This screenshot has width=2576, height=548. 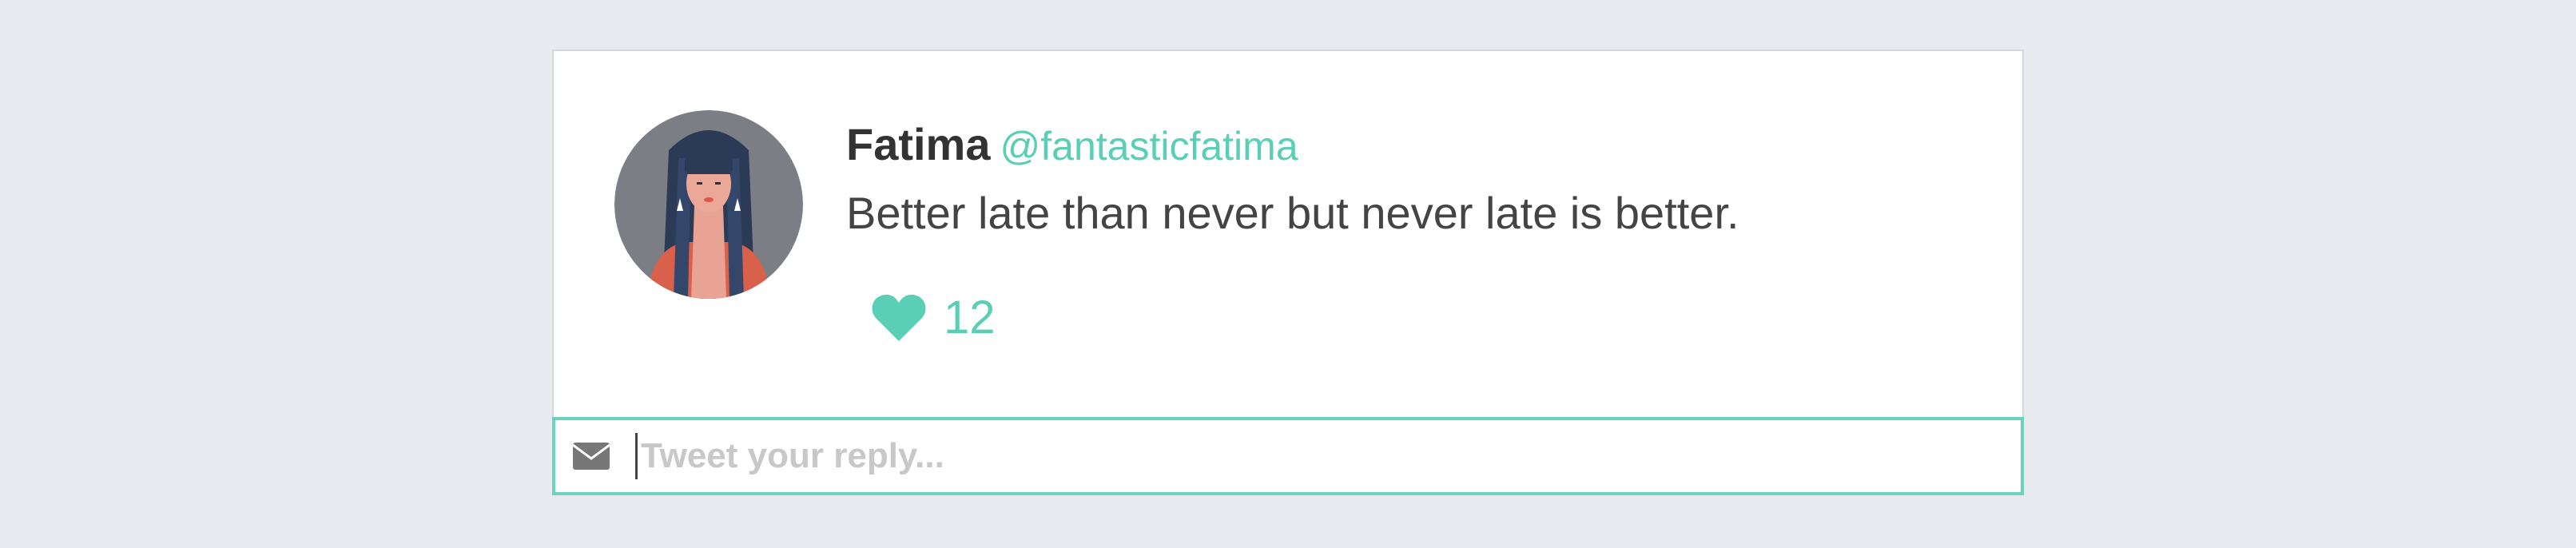 What do you see at coordinates (934, 317) in the screenshot?
I see `like-button: 12` at bounding box center [934, 317].